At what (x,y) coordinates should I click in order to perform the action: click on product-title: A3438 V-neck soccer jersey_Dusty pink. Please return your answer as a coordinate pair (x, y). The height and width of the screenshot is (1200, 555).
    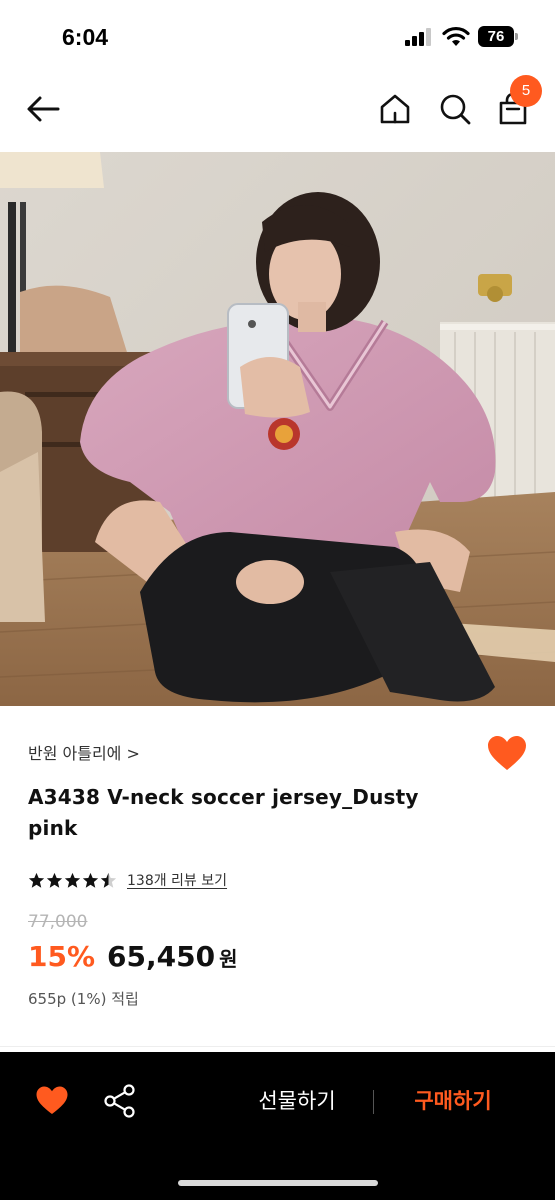
    Looking at the image, I should click on (223, 812).